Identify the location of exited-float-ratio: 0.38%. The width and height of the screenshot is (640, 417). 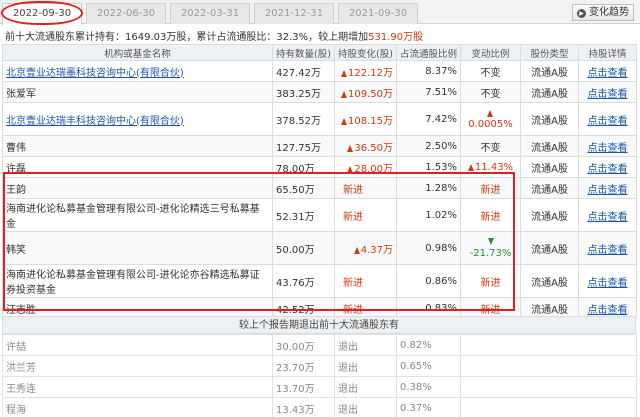
(428, 387).